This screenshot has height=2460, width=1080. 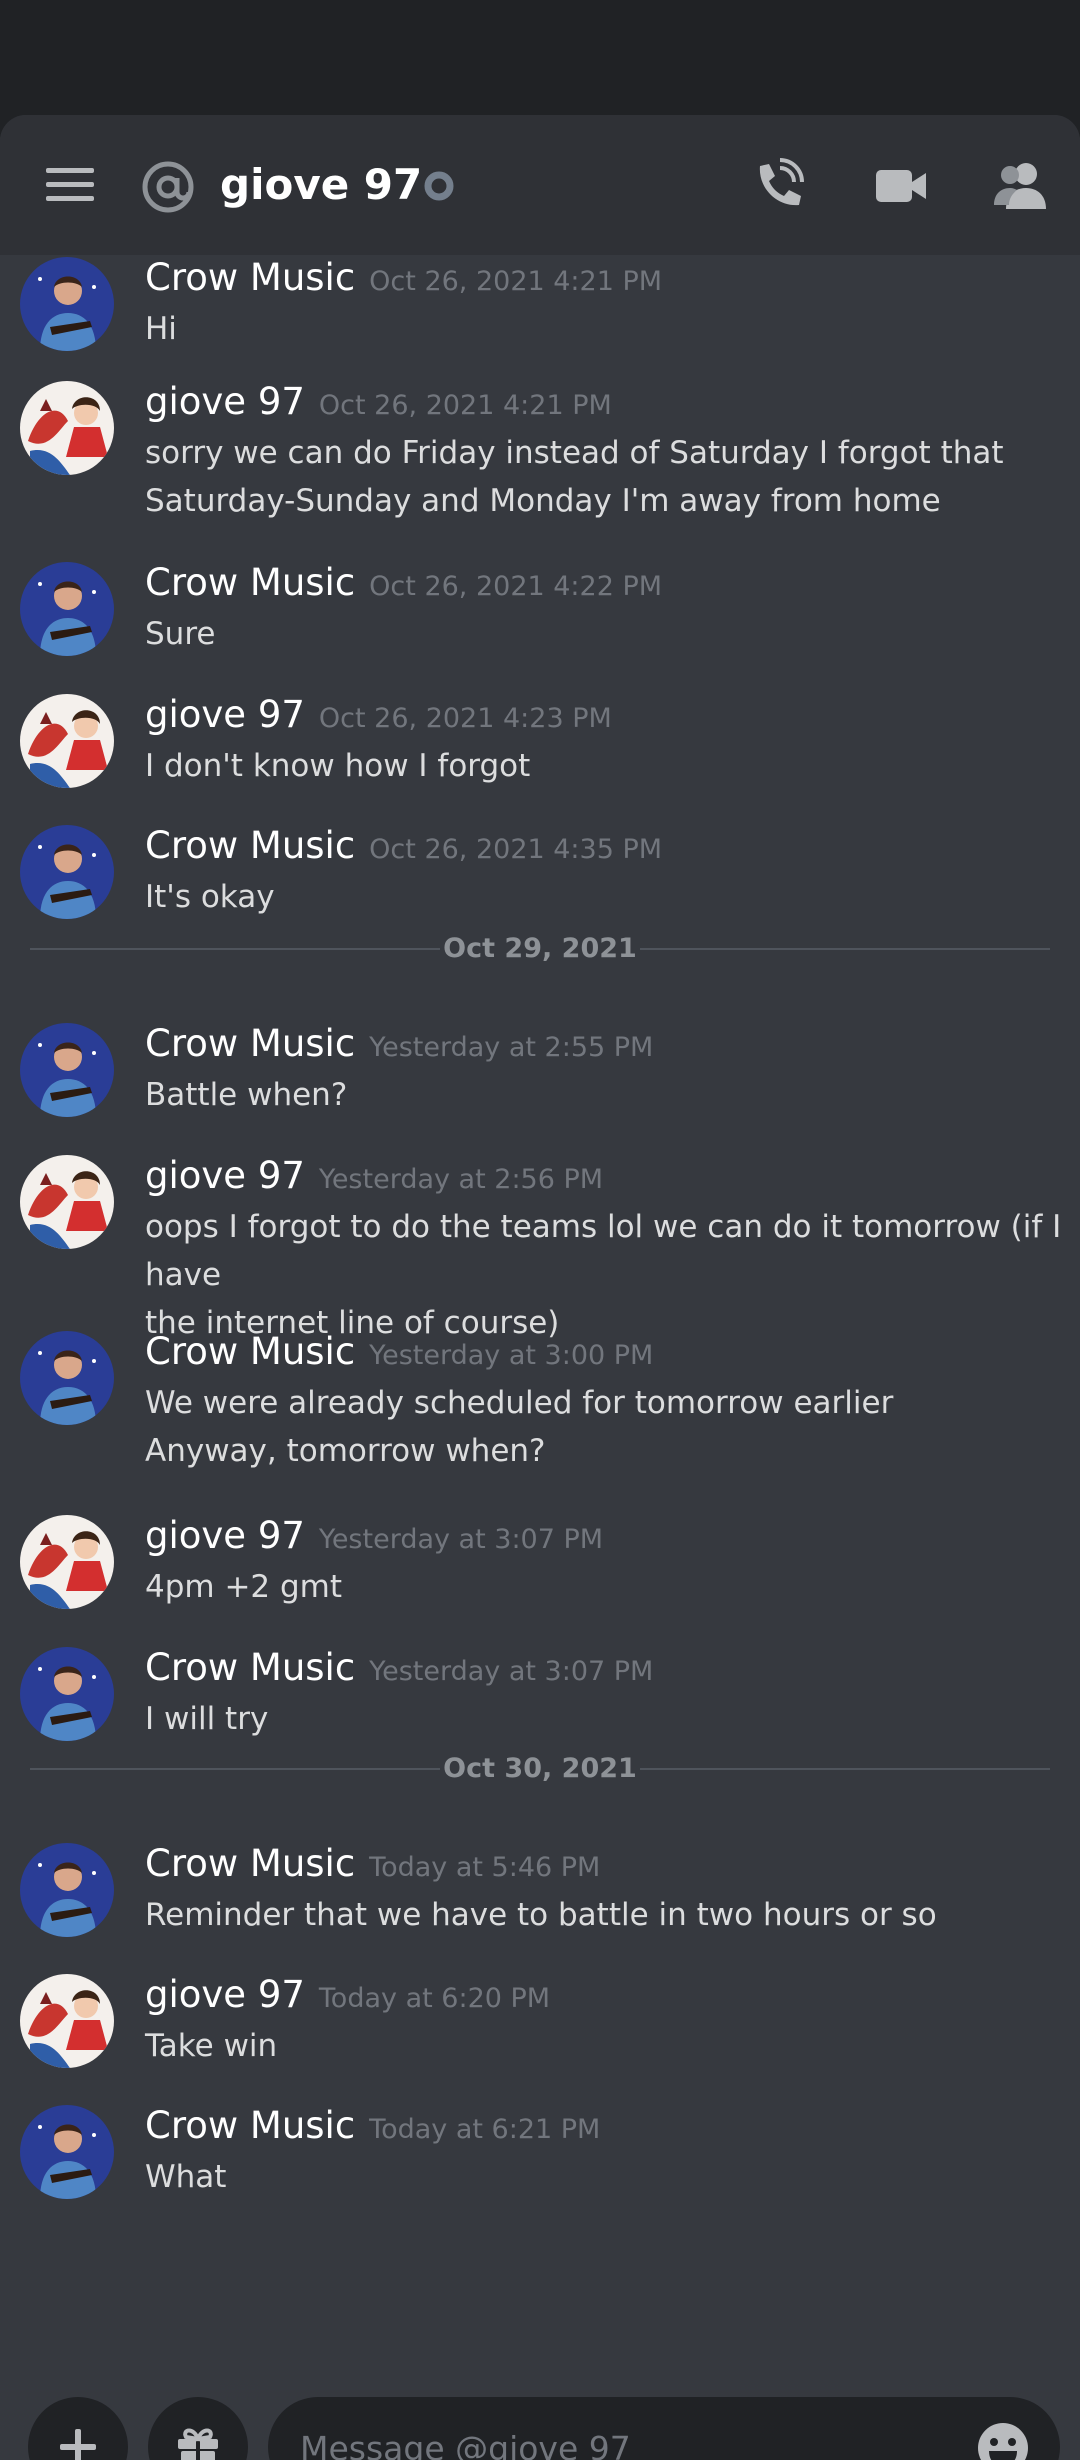 What do you see at coordinates (516, 849) in the screenshot?
I see `message-timestamp: Oct 26, 2021 4:35 PM` at bounding box center [516, 849].